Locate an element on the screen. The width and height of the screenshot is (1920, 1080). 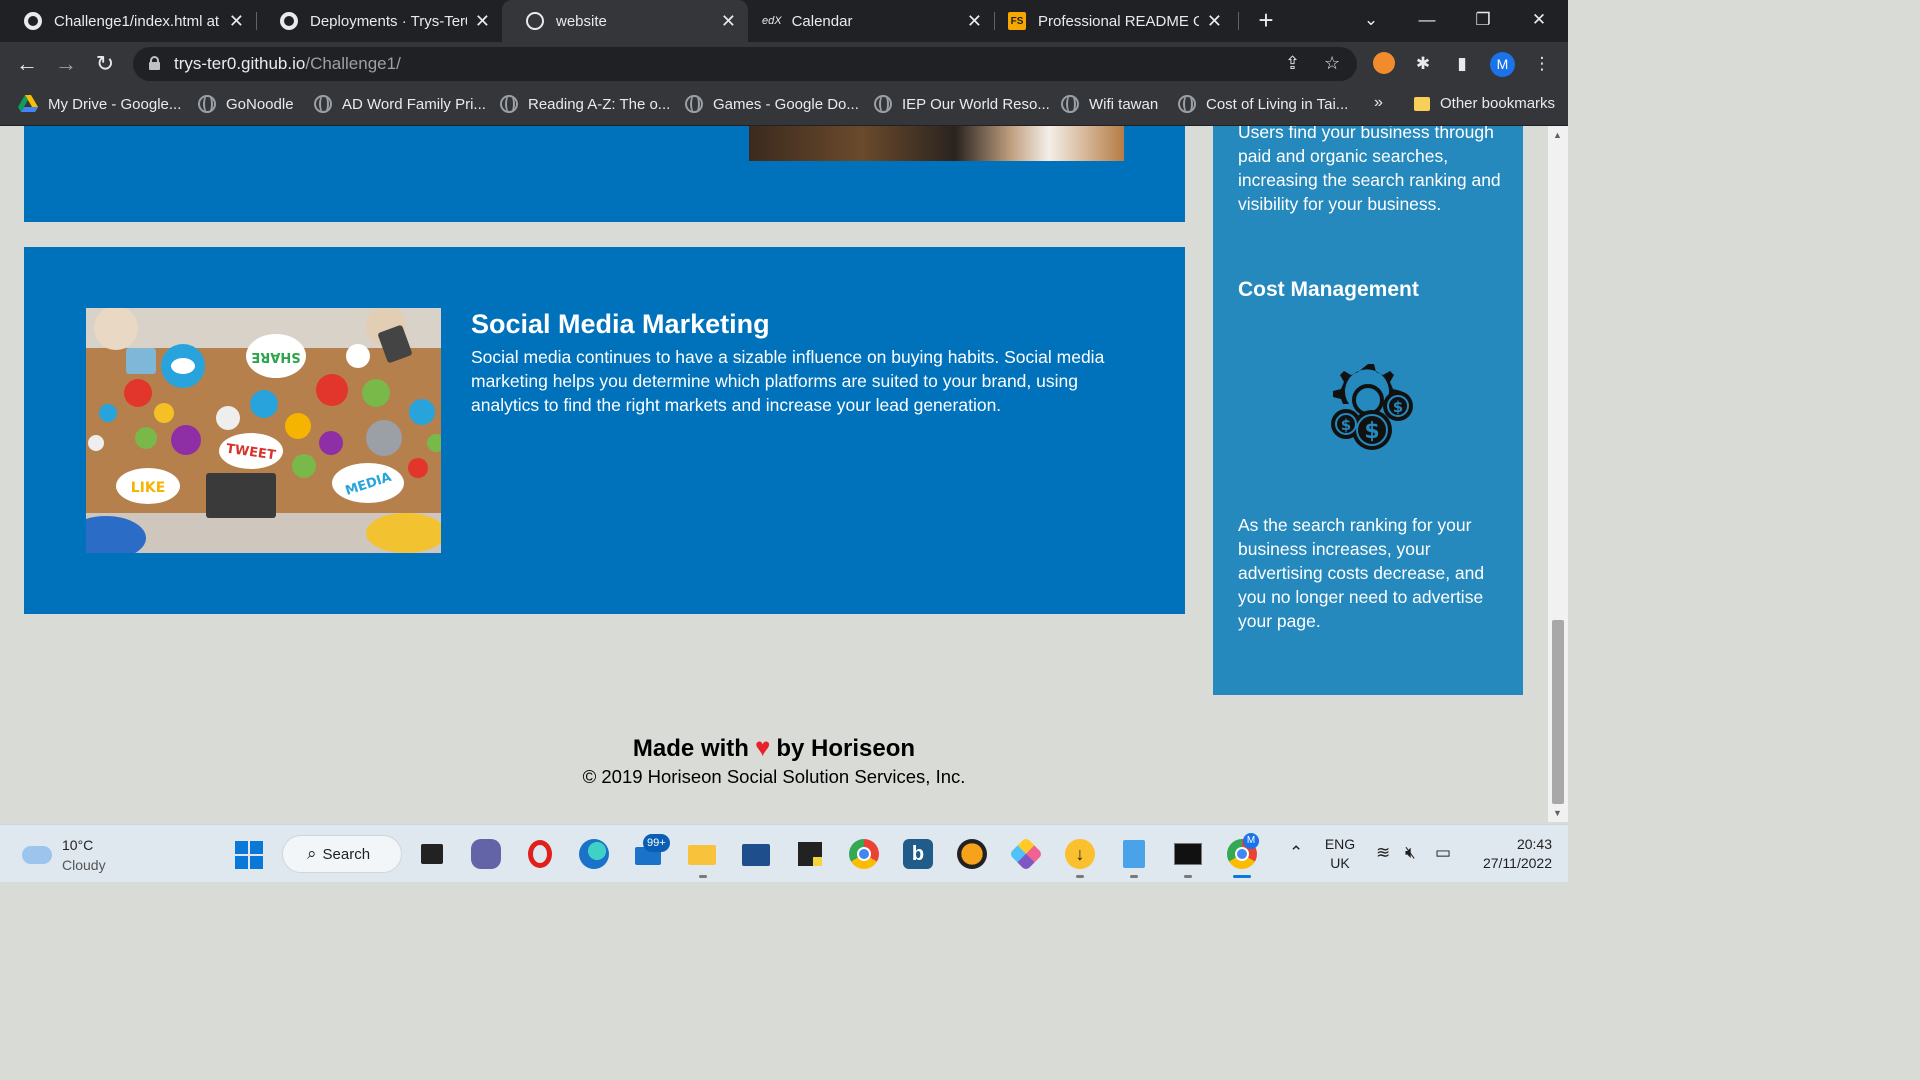
bing-b-icon: b is located at coordinates (918, 854).